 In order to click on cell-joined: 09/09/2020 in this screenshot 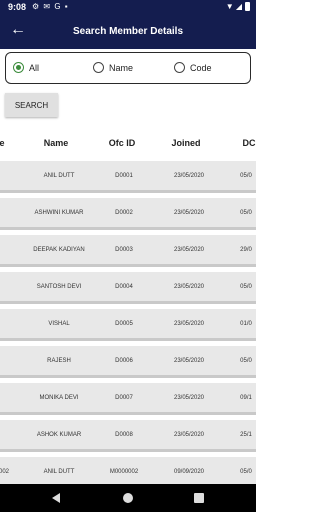, I will do `click(189, 472)`.